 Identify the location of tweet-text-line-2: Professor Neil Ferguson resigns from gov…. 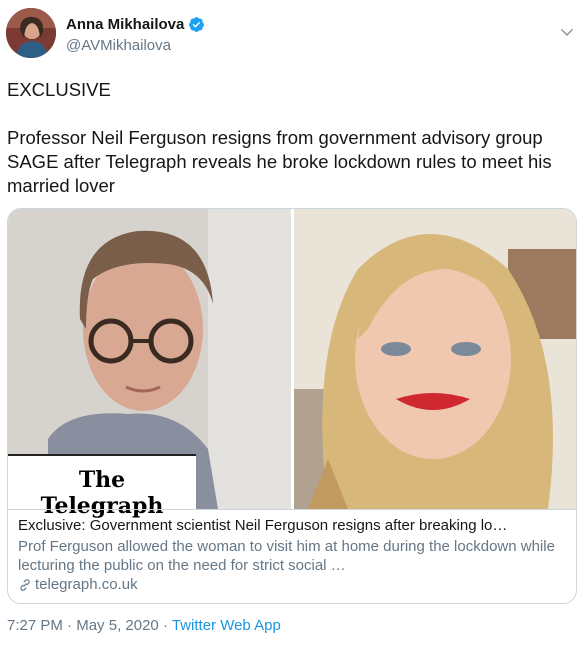
(279, 161).